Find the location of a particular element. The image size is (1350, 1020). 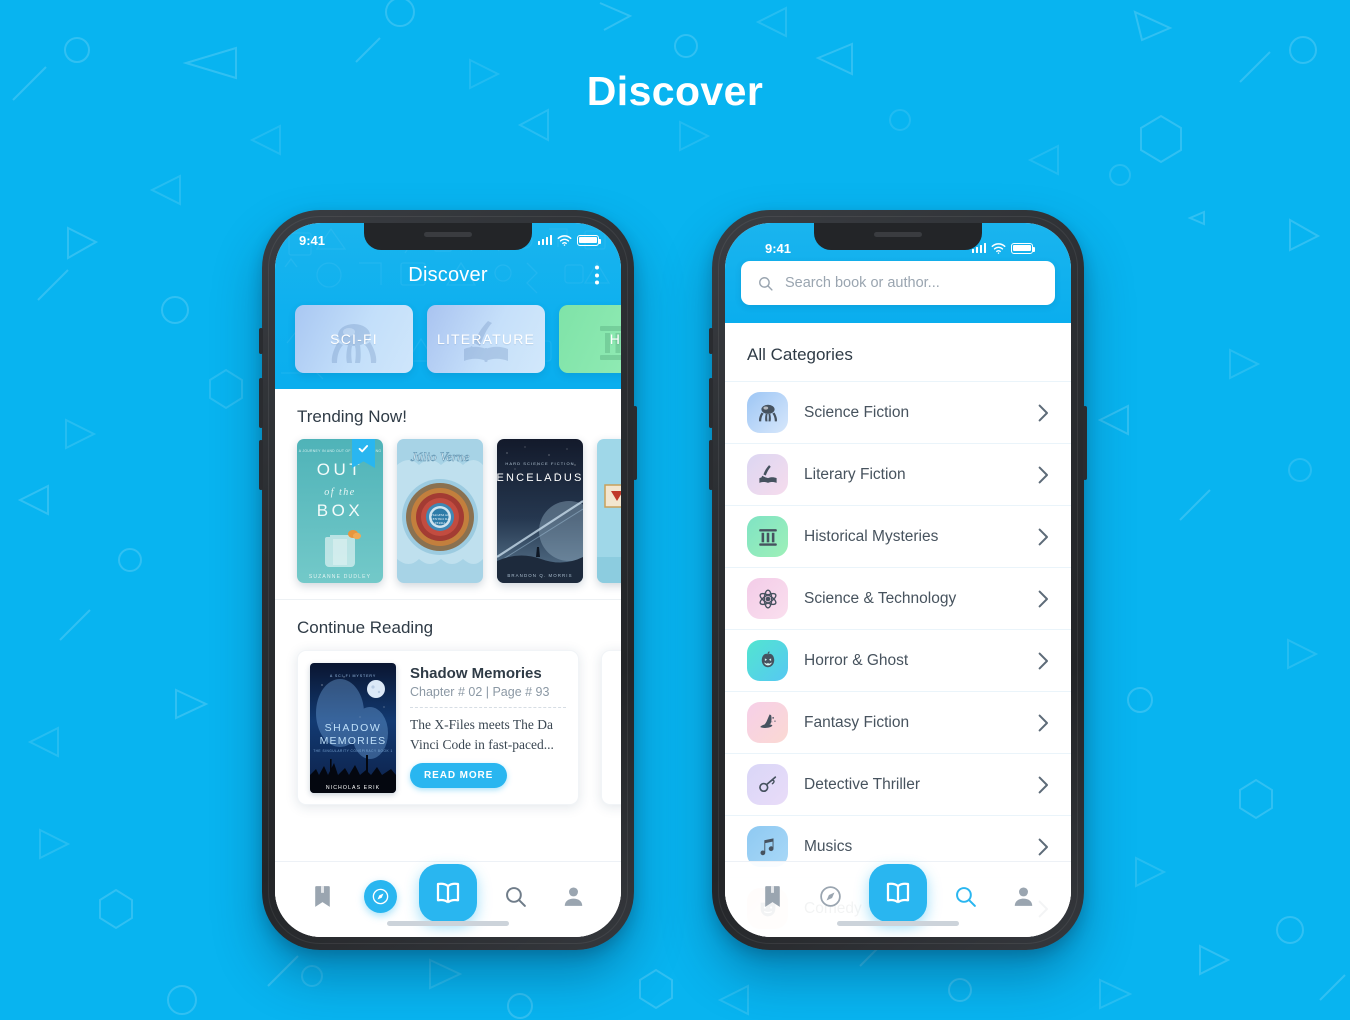

category-row-fantasy-fiction: Fantasy Fiction is located at coordinates (898, 722).